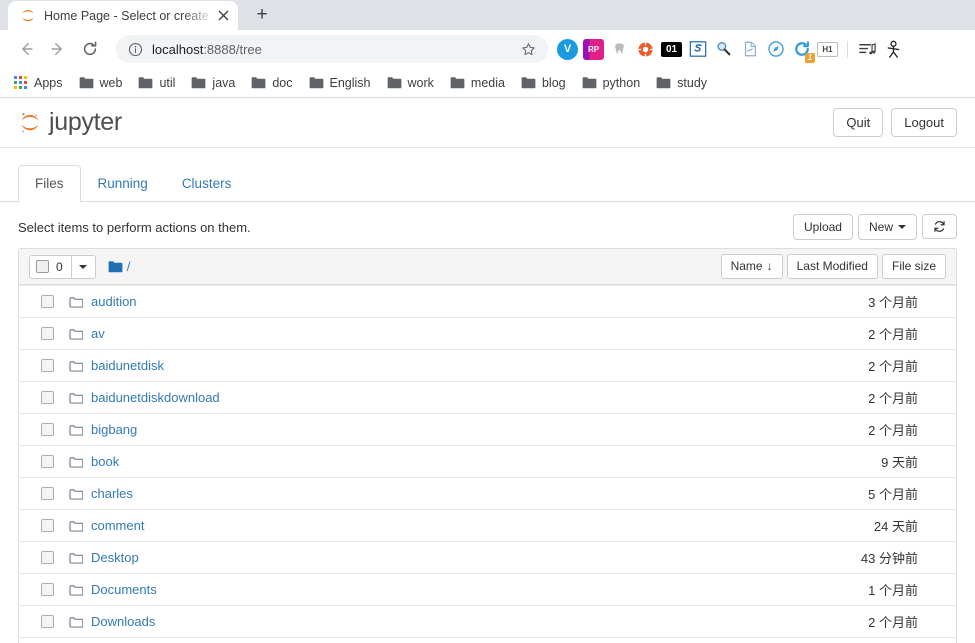 This screenshot has width=975, height=643. I want to click on bookmark-study: study, so click(681, 83).